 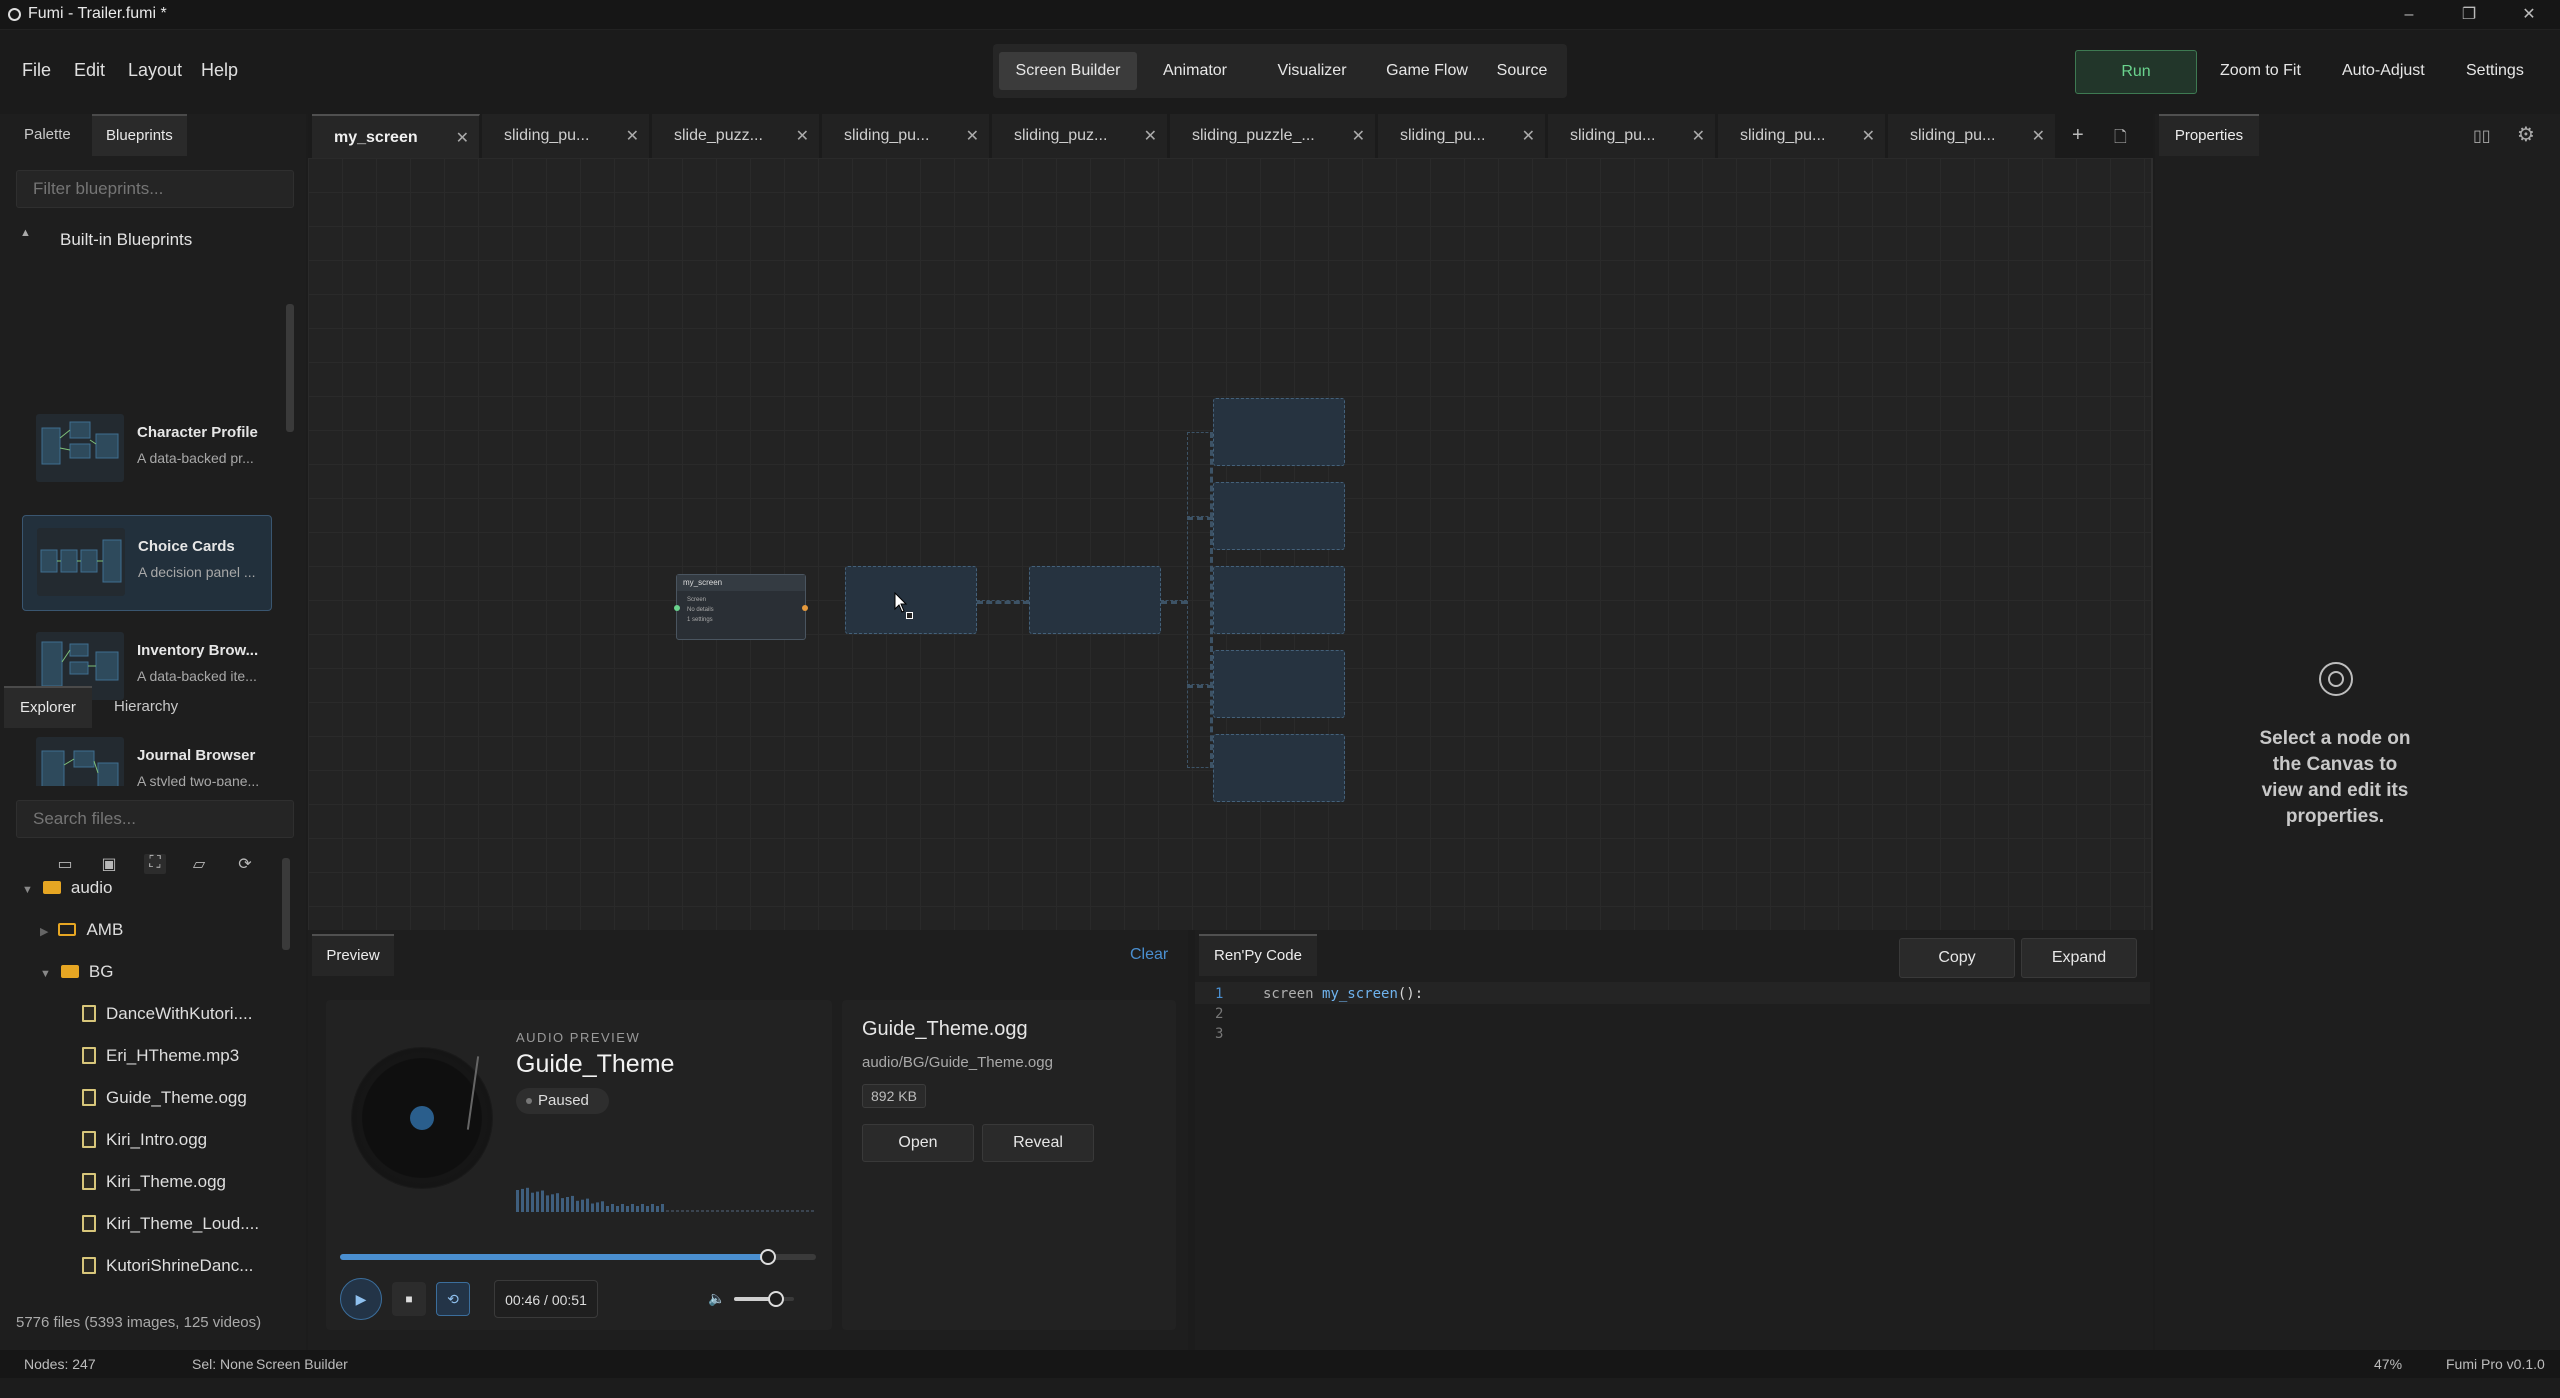 I want to click on tab-hierarchy: Hierarchy, so click(x=146, y=707).